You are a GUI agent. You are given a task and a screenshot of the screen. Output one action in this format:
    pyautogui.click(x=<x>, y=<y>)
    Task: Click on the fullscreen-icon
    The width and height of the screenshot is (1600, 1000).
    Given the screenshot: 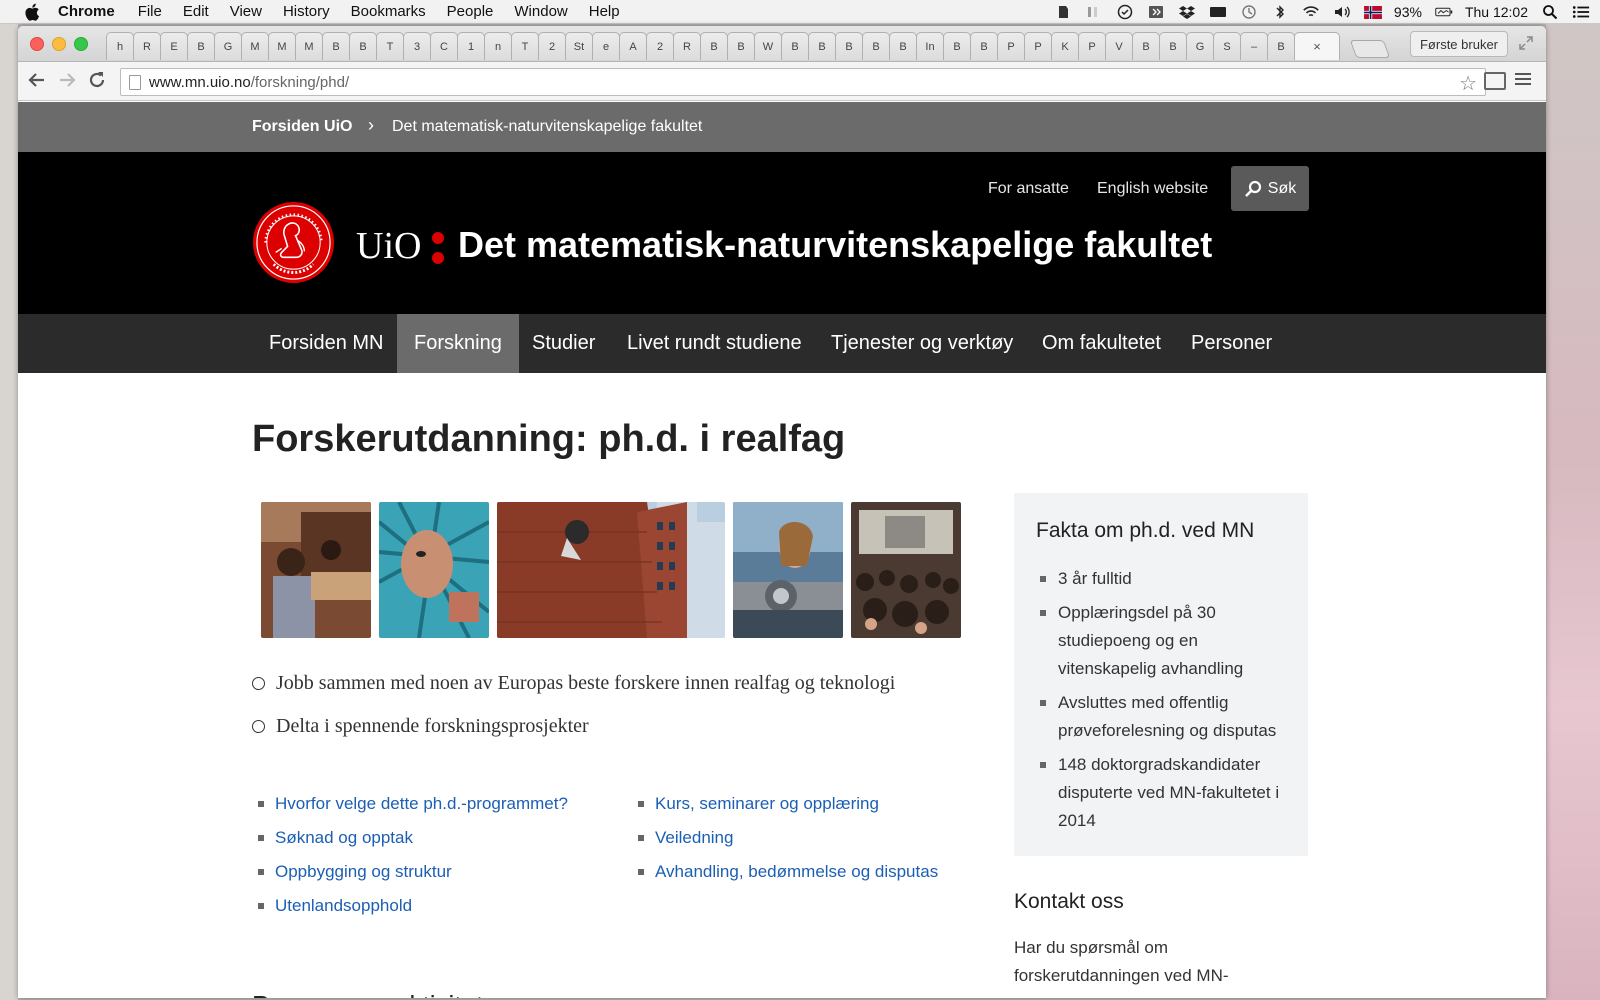 What is the action you would take?
    pyautogui.click(x=1527, y=44)
    